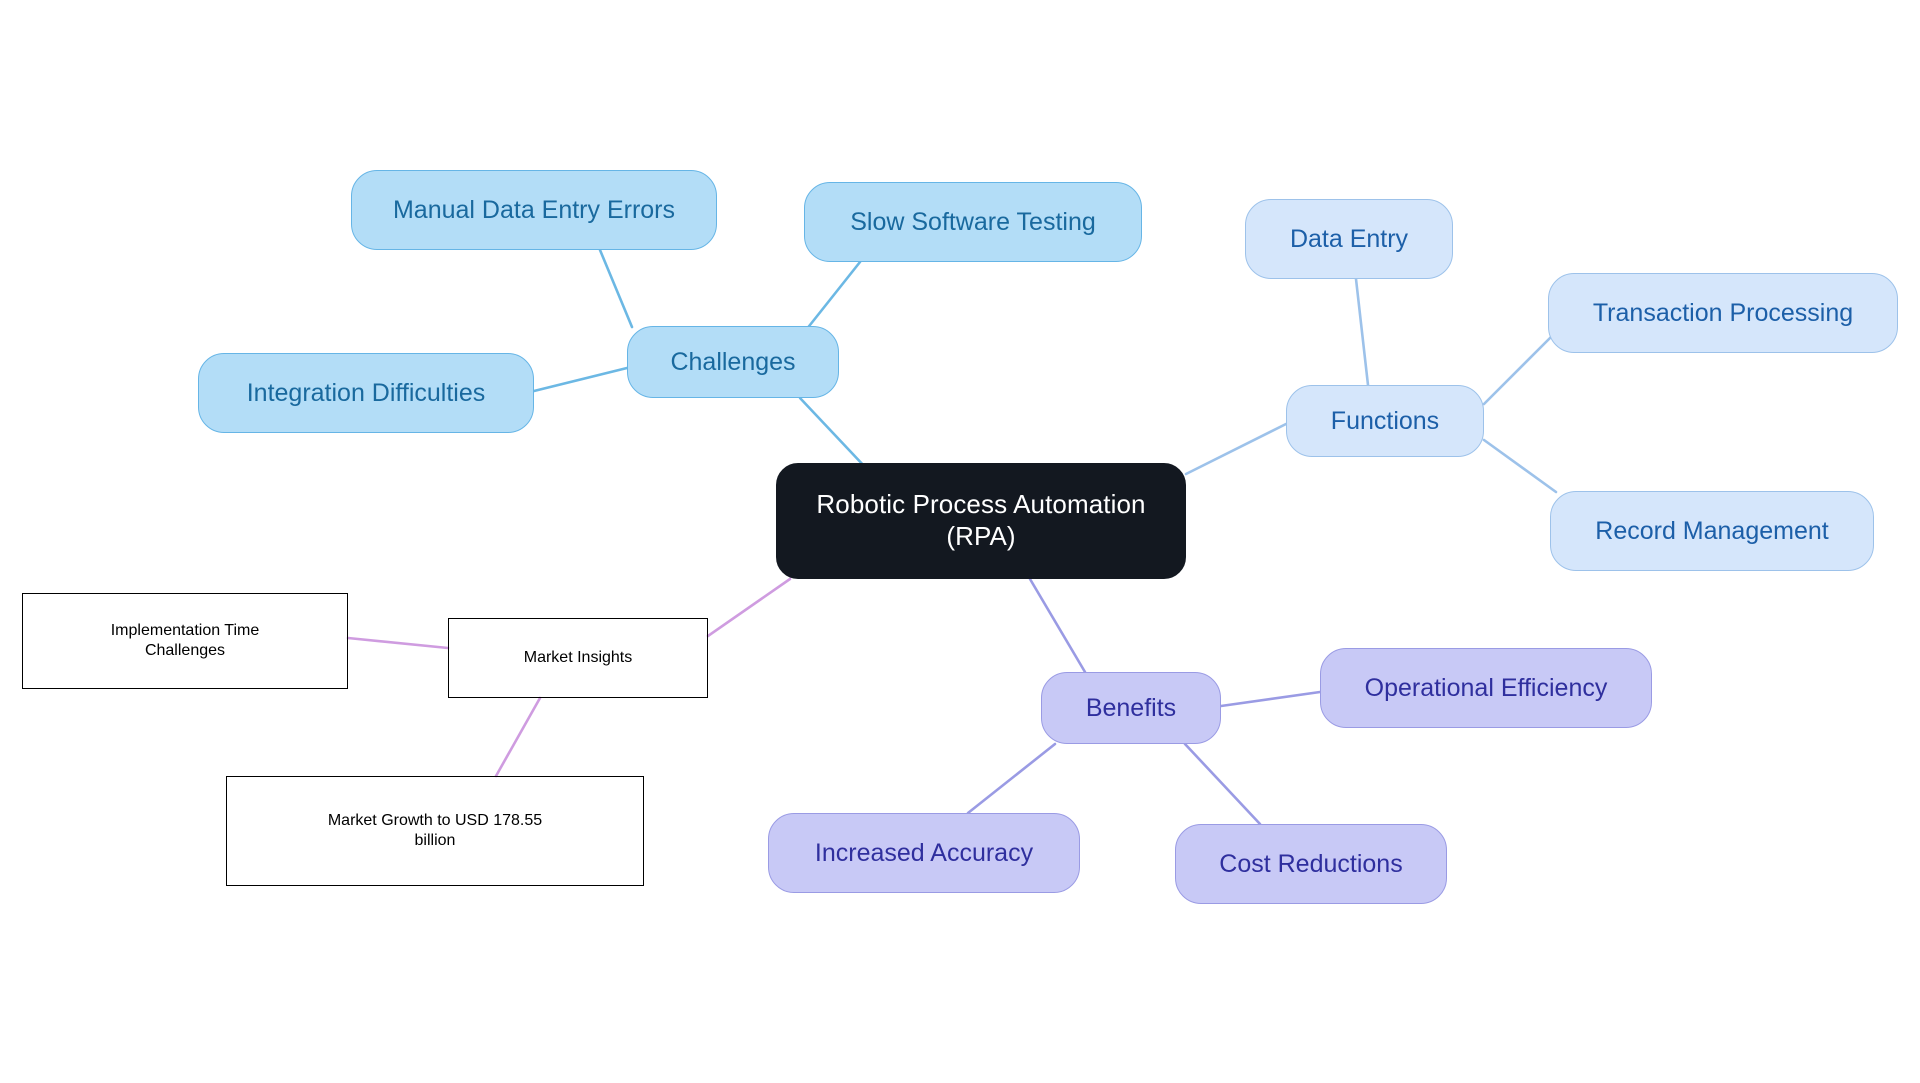 The image size is (1920, 1083). Describe the element at coordinates (398, 643) in the screenshot. I see `edge-market-implementation` at that location.